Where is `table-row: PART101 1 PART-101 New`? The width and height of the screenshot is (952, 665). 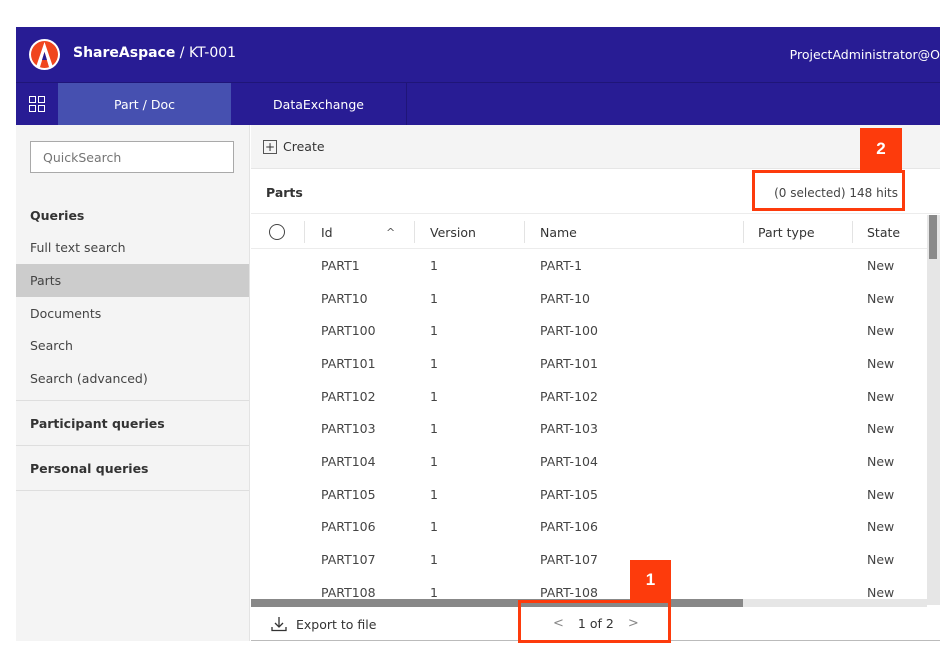 table-row: PART101 1 PART-101 New is located at coordinates (589, 363).